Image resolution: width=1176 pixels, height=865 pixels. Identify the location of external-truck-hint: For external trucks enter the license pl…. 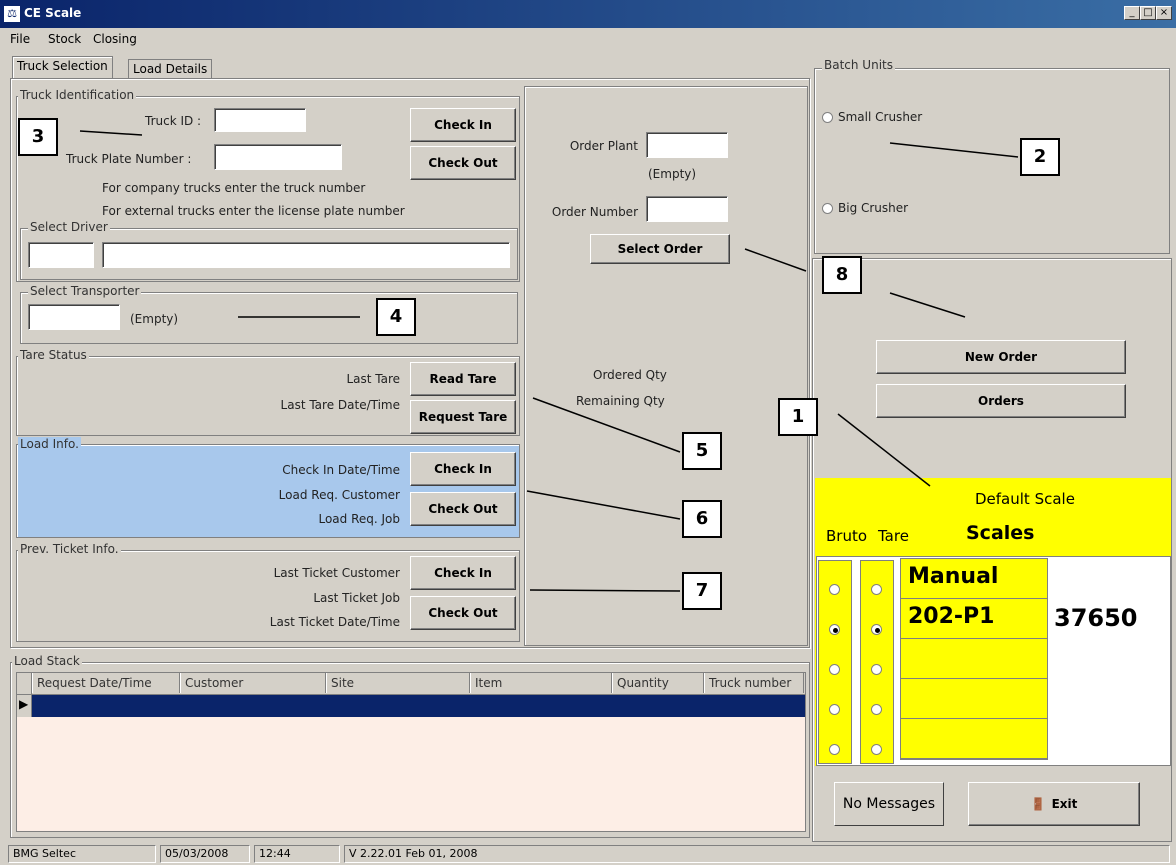
(253, 211).